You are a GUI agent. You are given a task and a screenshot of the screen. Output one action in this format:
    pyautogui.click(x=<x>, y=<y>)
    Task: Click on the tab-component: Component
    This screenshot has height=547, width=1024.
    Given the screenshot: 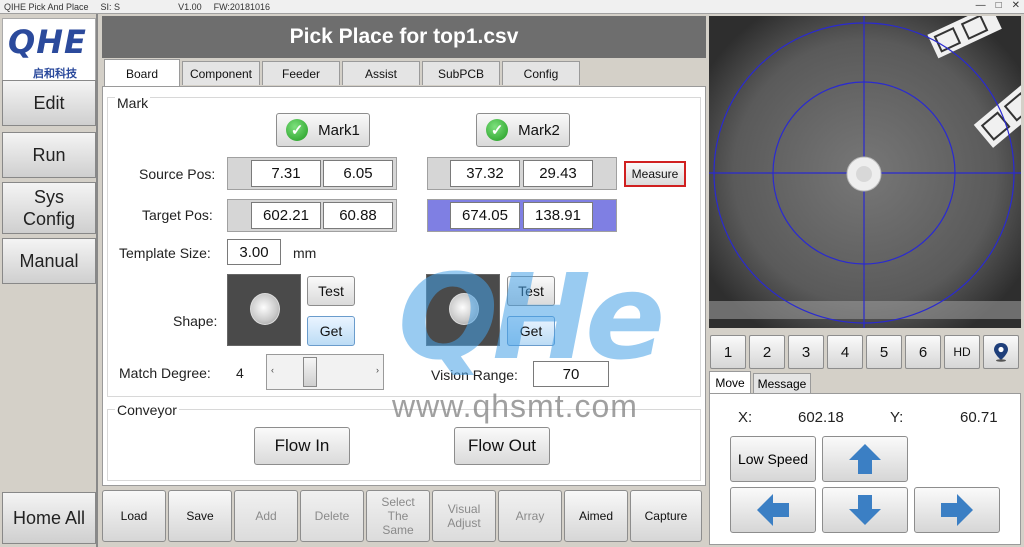 What is the action you would take?
    pyautogui.click(x=221, y=73)
    